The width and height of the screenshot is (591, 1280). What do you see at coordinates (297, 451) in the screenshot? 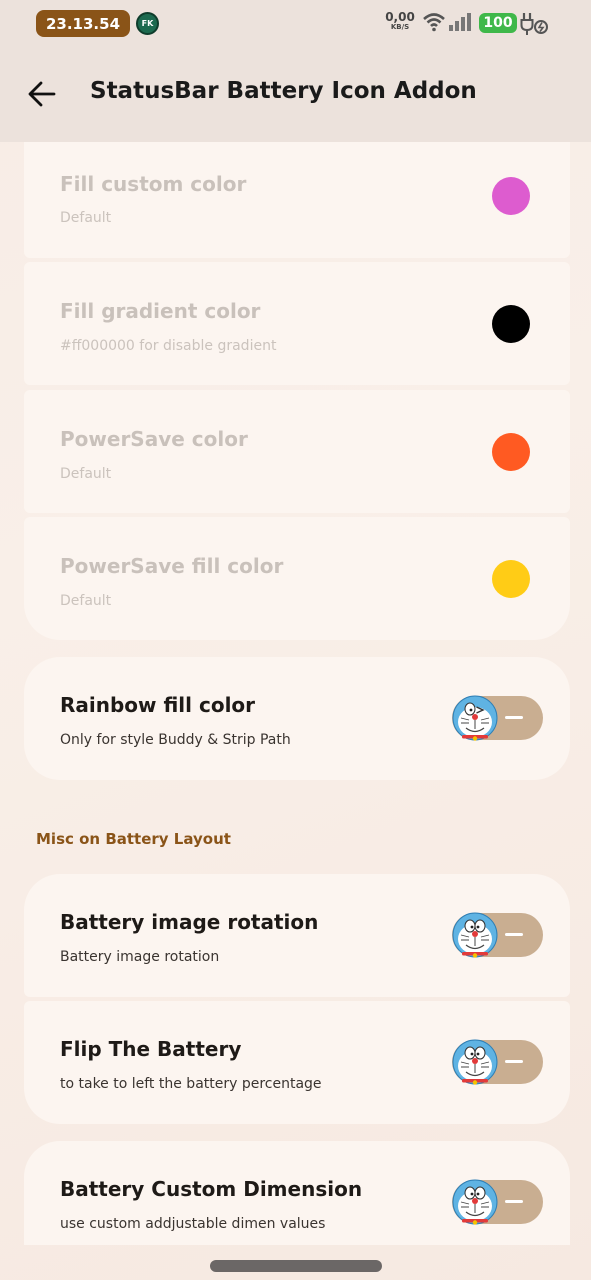
I see `setting-powersave-color: PowerSave color Default` at bounding box center [297, 451].